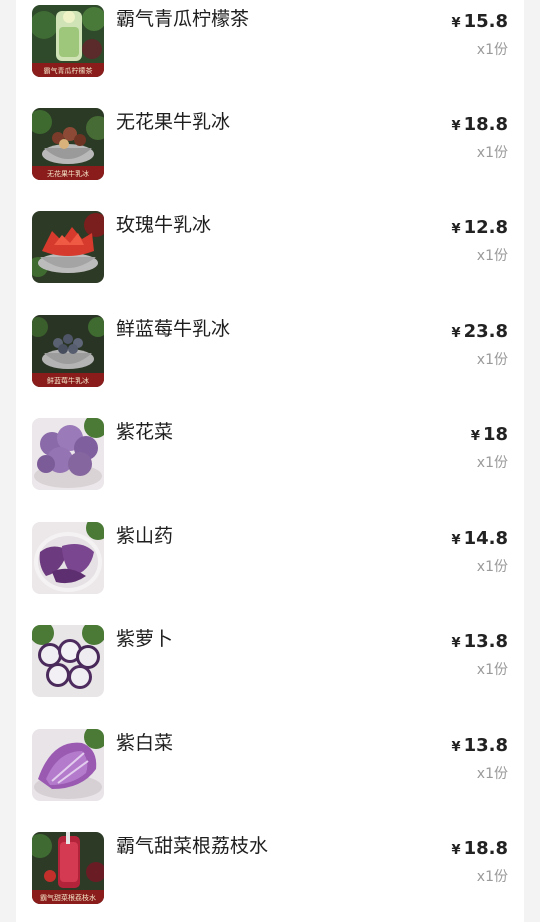 The height and width of the screenshot is (922, 540). I want to click on price-amount: 23.8, so click(485, 331).